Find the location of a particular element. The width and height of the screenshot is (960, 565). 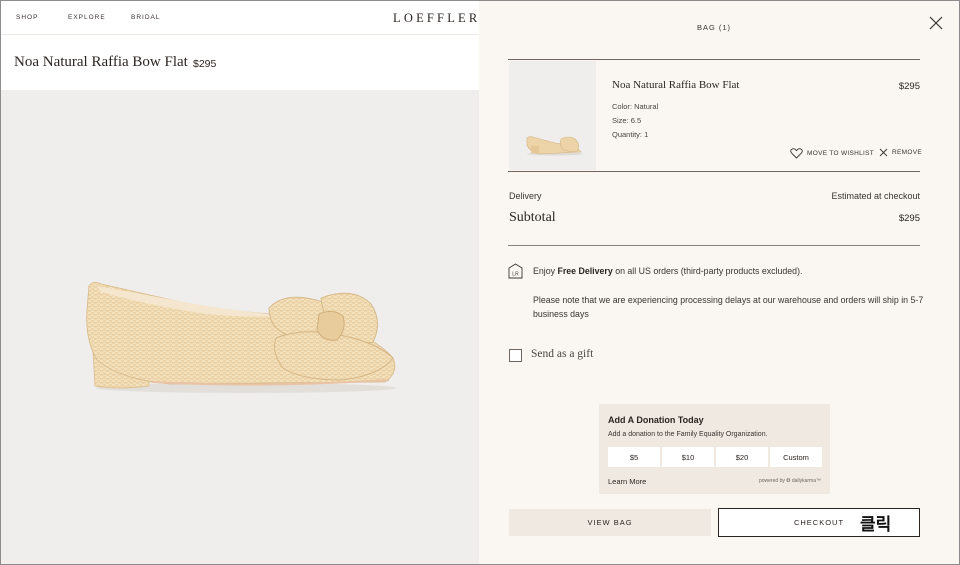

donation-title: Add A Donation Today is located at coordinates (656, 420).